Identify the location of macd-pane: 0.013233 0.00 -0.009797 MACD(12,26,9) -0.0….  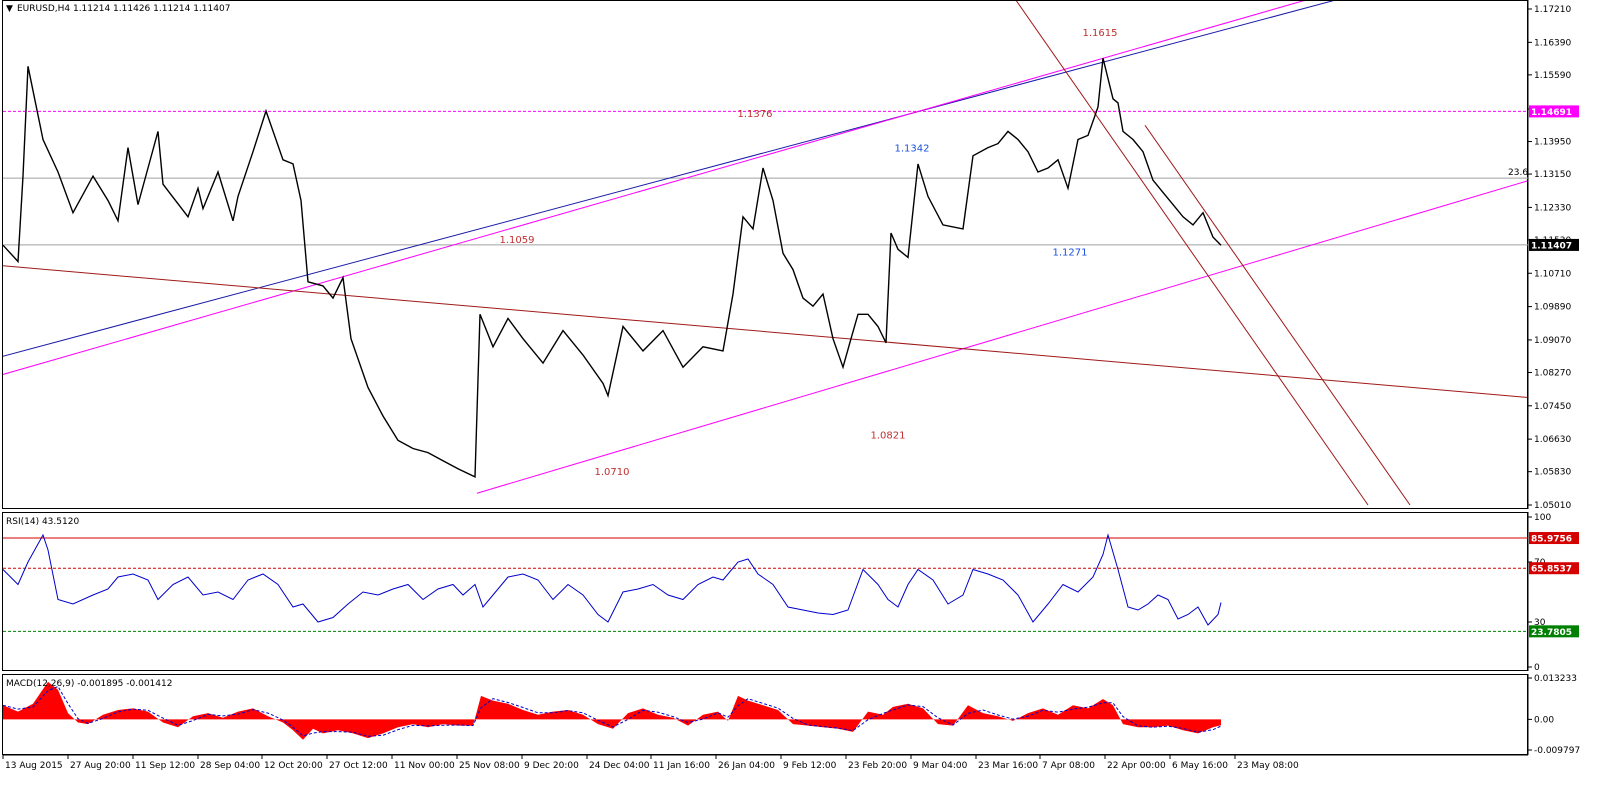
(791, 715).